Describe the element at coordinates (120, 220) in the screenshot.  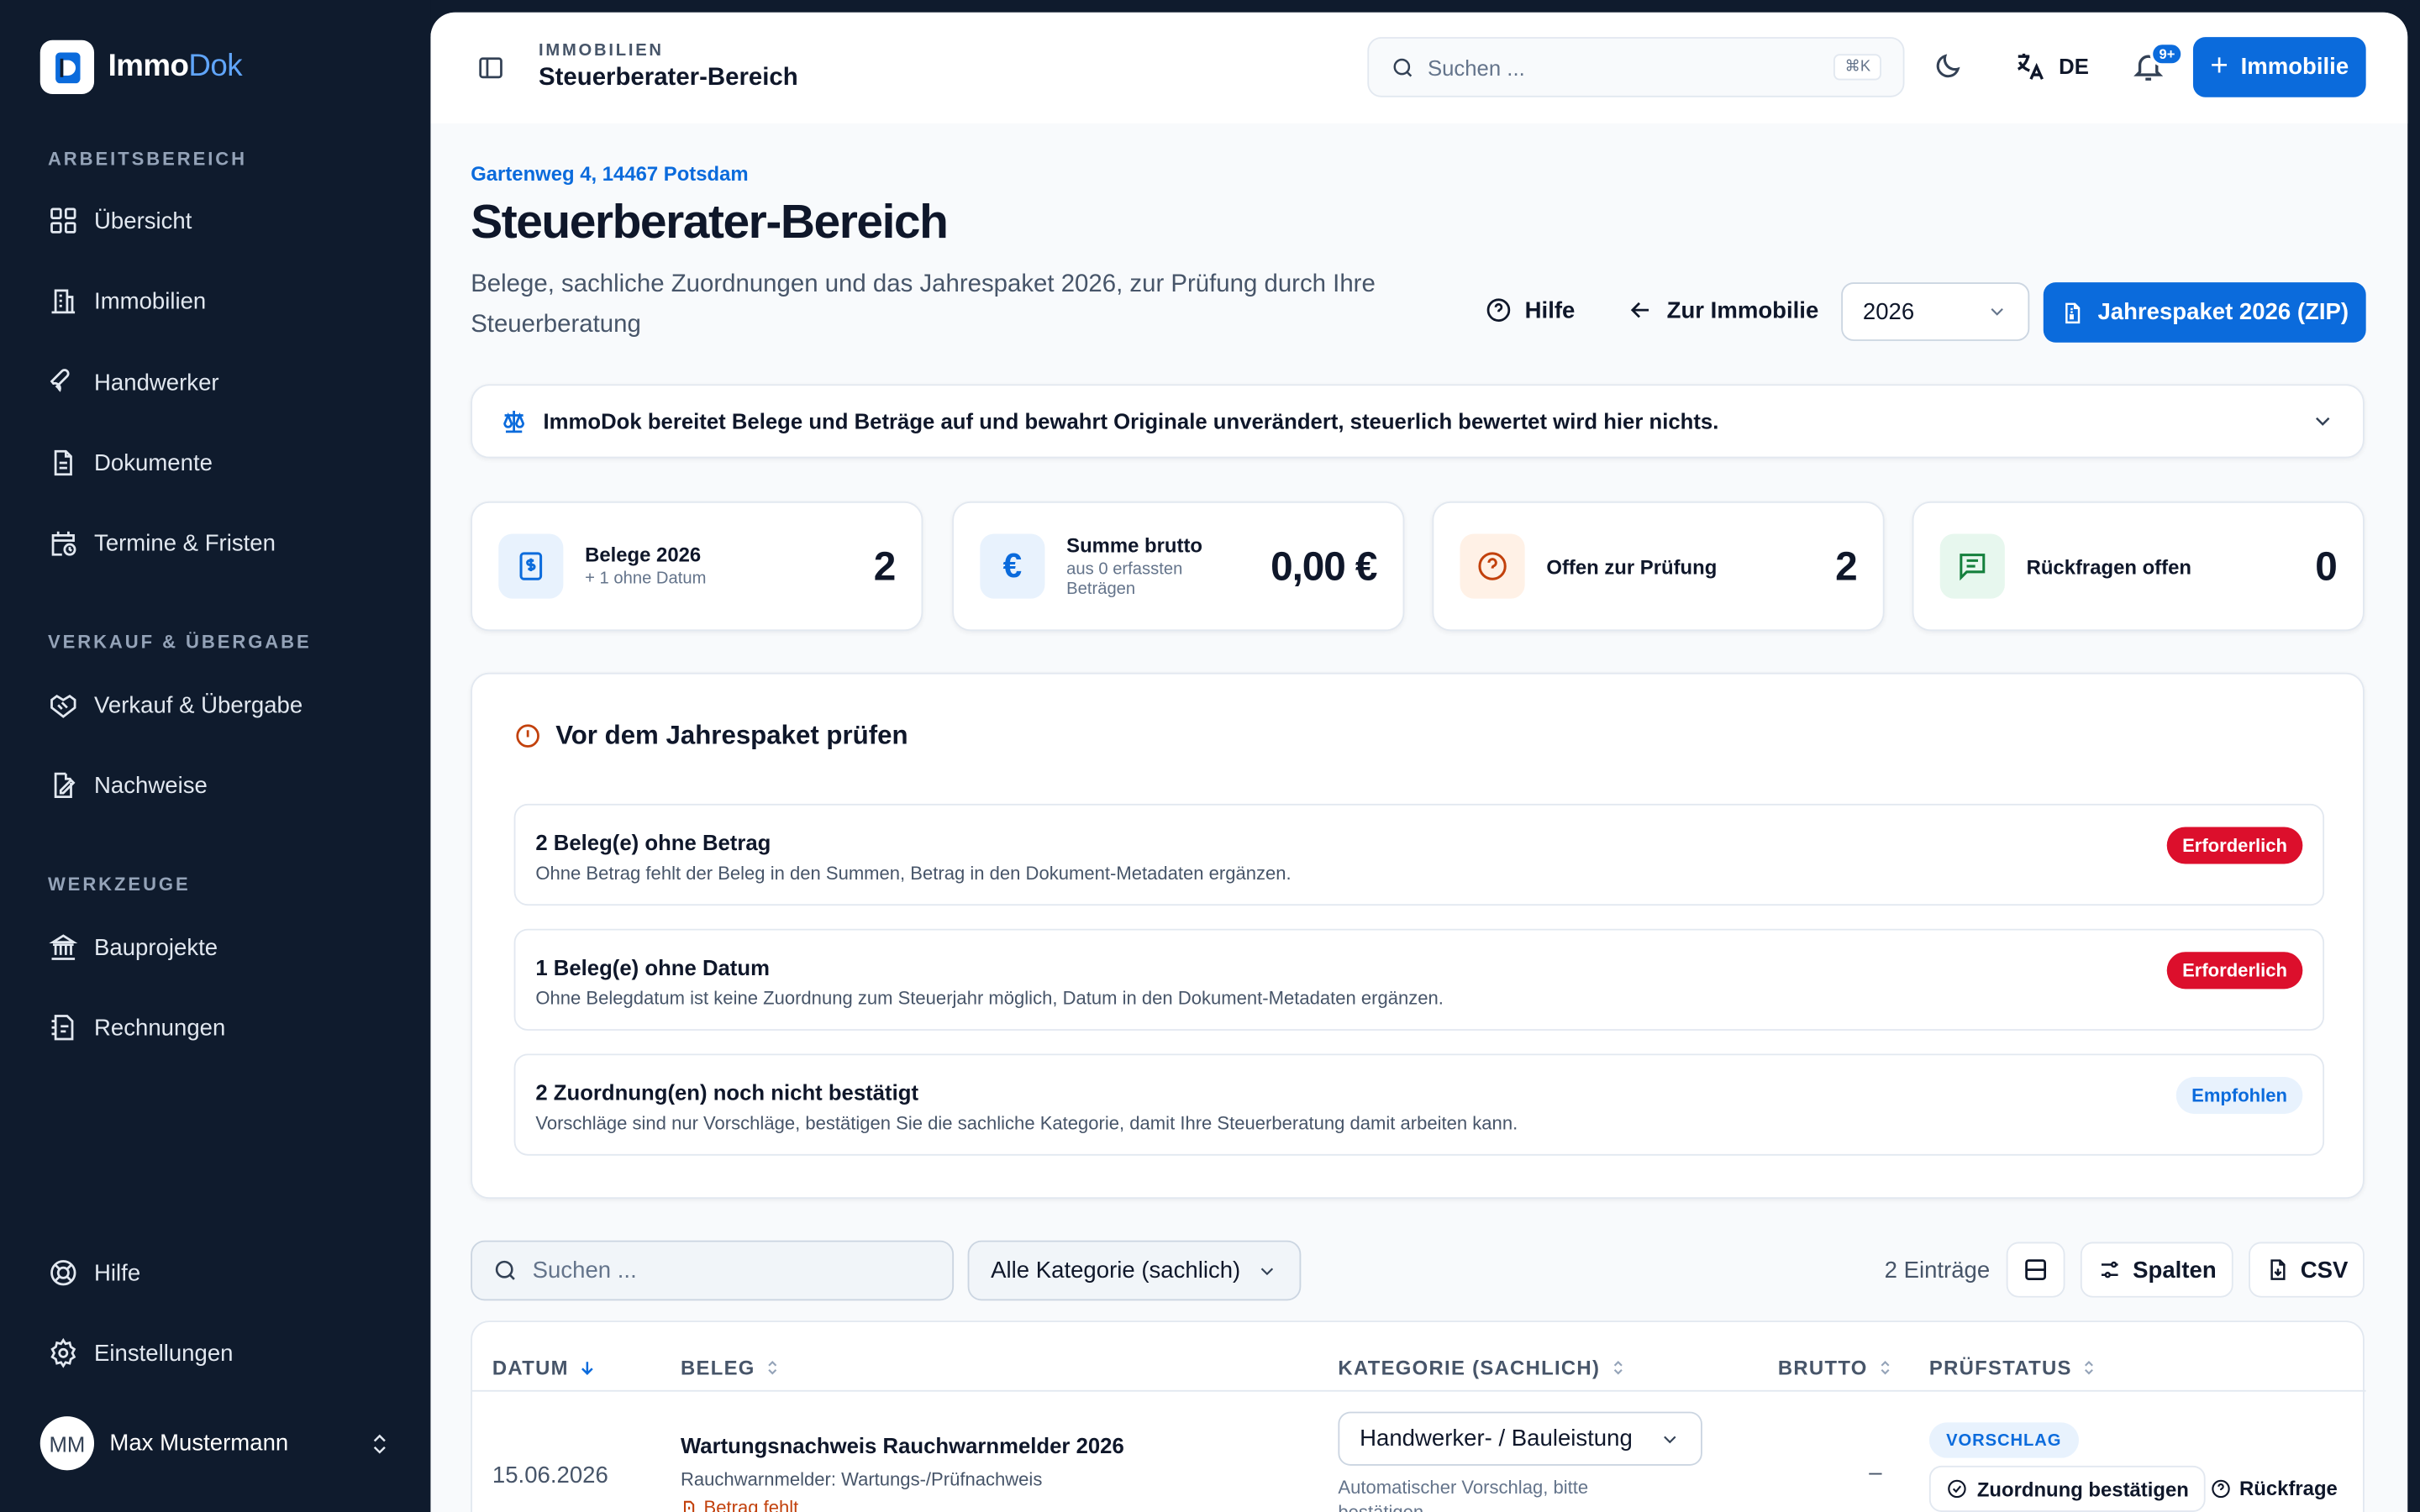
I see `sidebar-item-uebersicht: Übersicht` at that location.